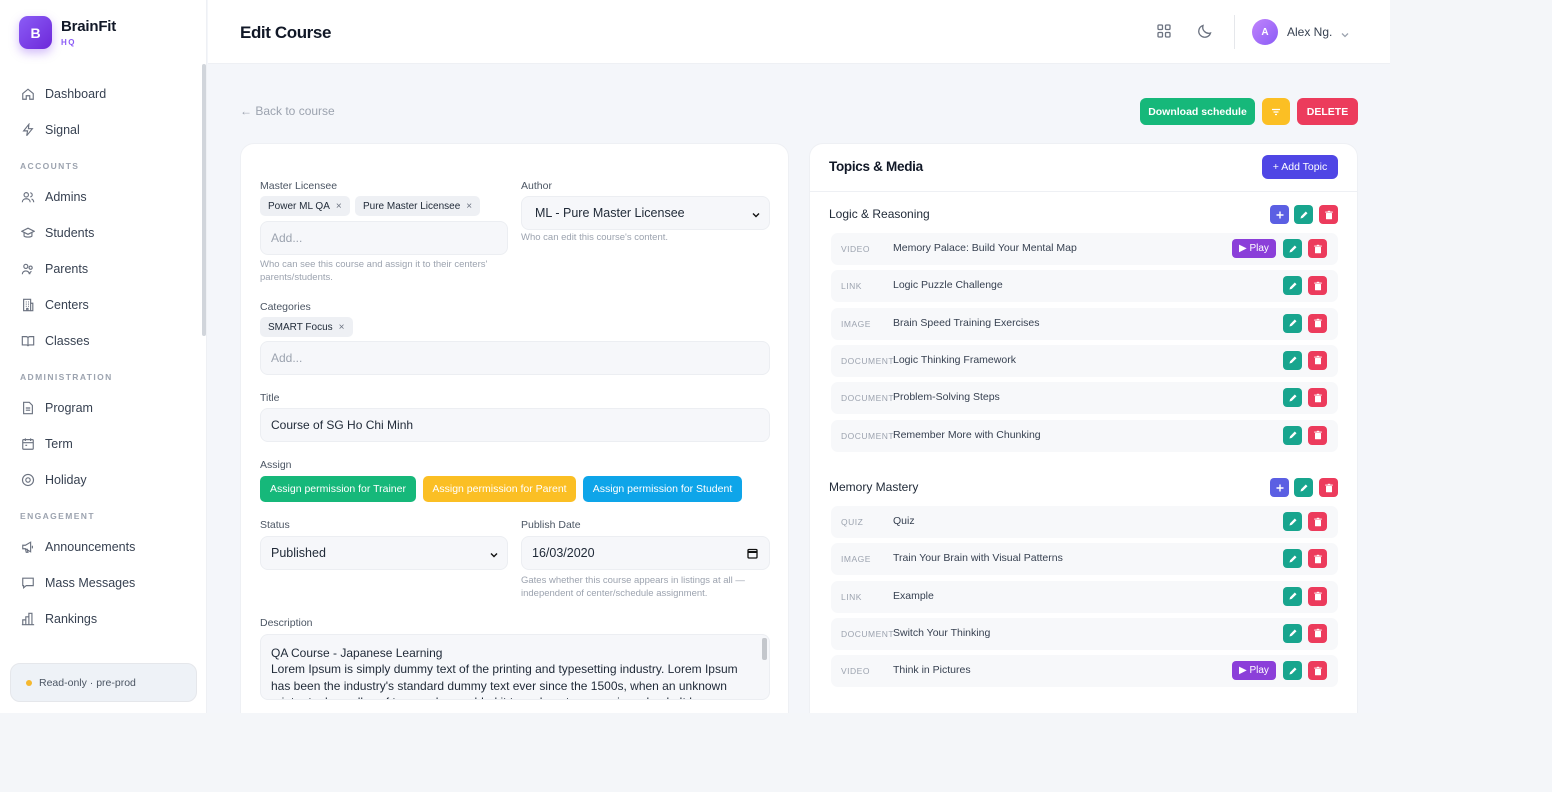 Image resolution: width=1552 pixels, height=792 pixels. I want to click on sidebar-item-dashboard: Dashboard, so click(103, 94).